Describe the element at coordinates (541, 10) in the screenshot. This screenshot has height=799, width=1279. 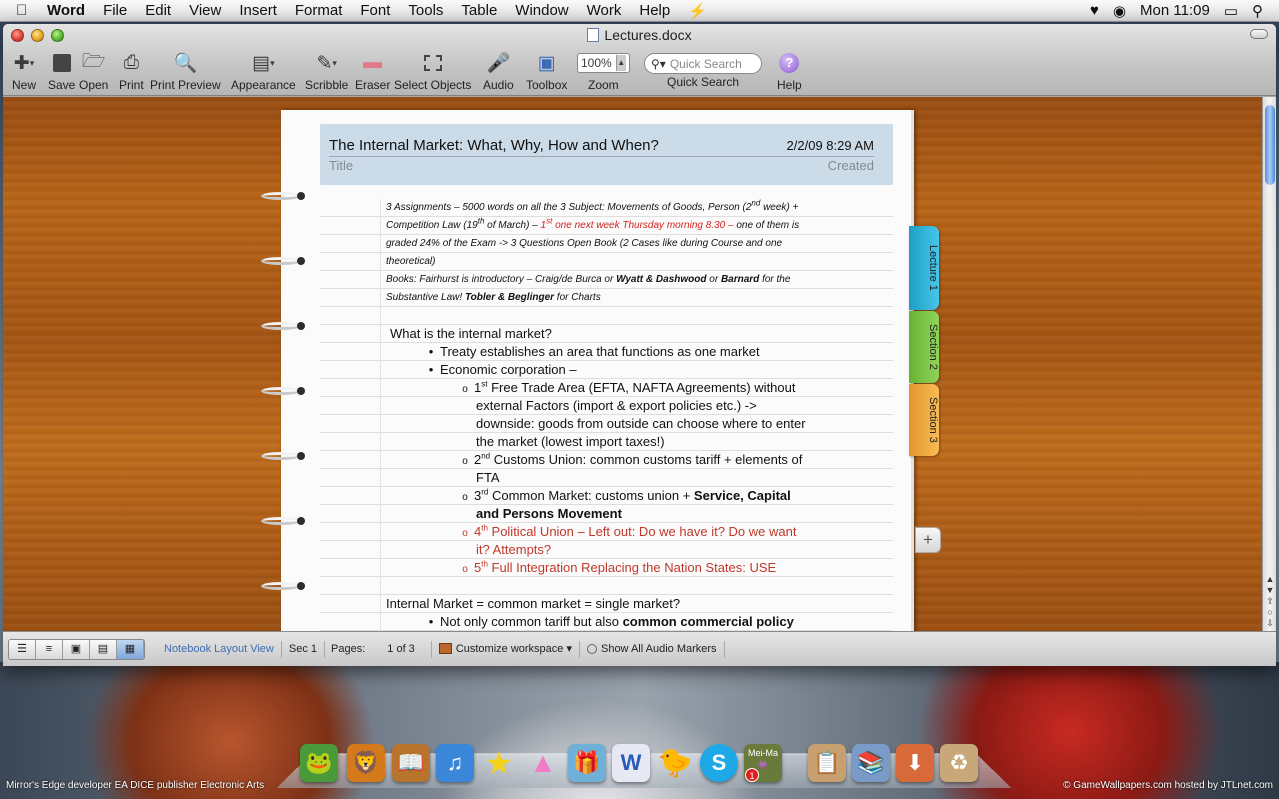
I see `menu-window: Window` at that location.